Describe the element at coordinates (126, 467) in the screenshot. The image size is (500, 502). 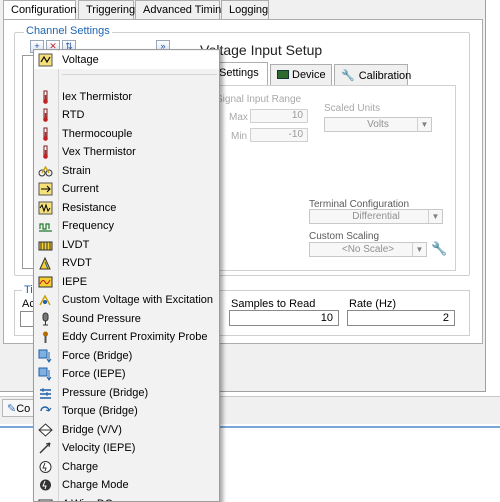
I see `menu-item-charge: Charge` at that location.